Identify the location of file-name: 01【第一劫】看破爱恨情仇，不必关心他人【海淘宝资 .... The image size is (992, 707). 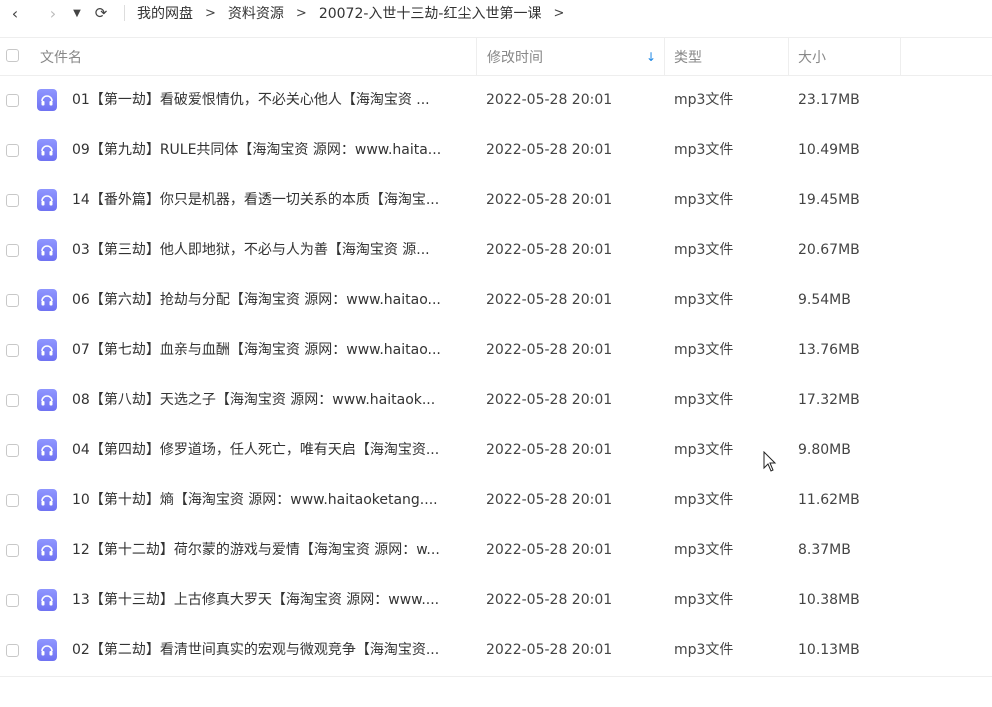
(270, 100).